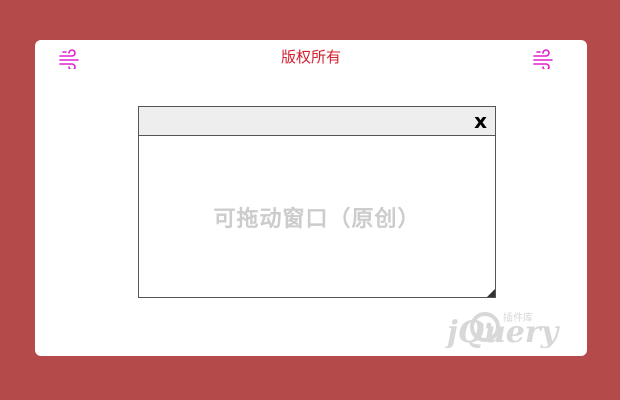  Describe the element at coordinates (310, 57) in the screenshot. I see `copyright-text: 版权所有` at that location.